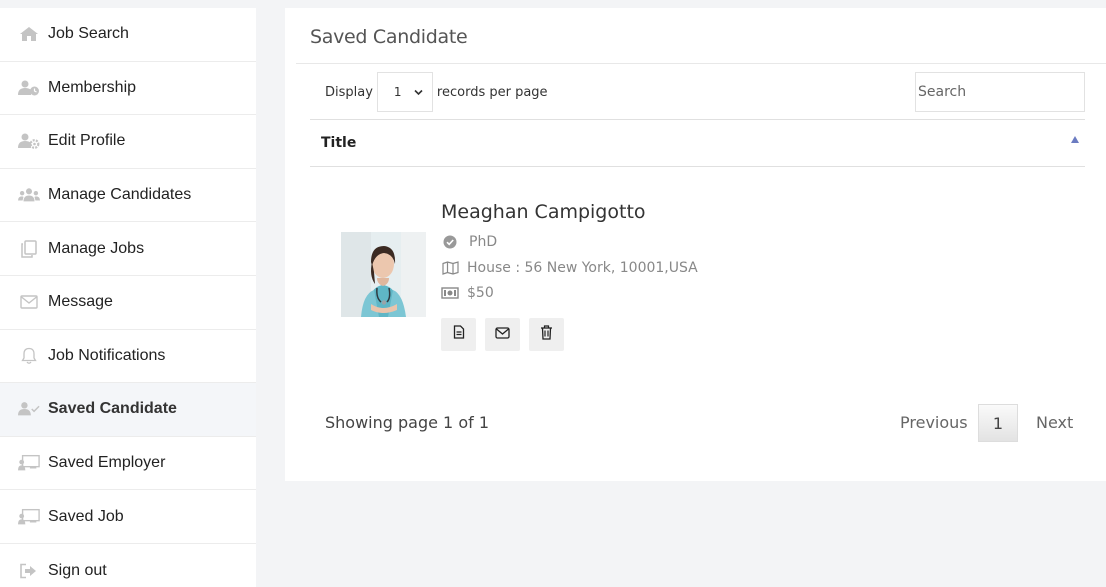  I want to click on sidebar-item-job-notifications: Job Notifications, so click(128, 357).